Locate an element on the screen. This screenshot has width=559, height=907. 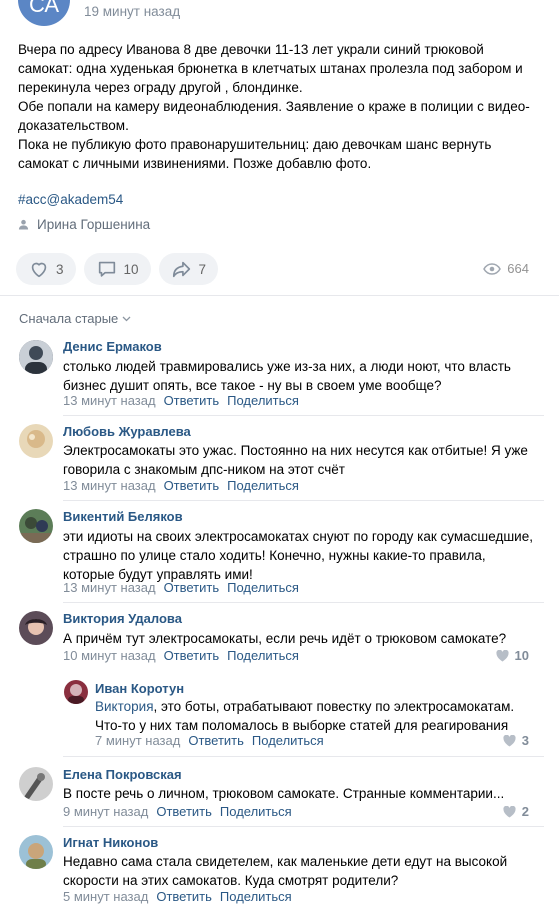
comment-icon is located at coordinates (106, 269).